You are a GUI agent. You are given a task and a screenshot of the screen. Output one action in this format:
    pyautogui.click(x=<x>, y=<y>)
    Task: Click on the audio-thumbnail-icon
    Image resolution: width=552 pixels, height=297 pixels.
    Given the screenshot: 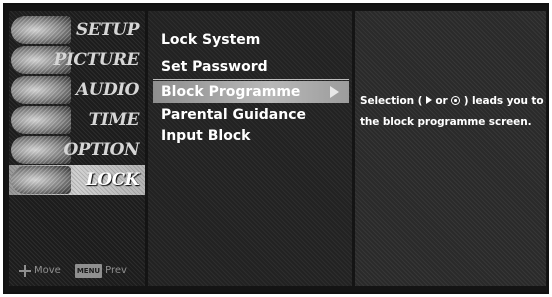 What is the action you would take?
    pyautogui.click(x=41, y=90)
    